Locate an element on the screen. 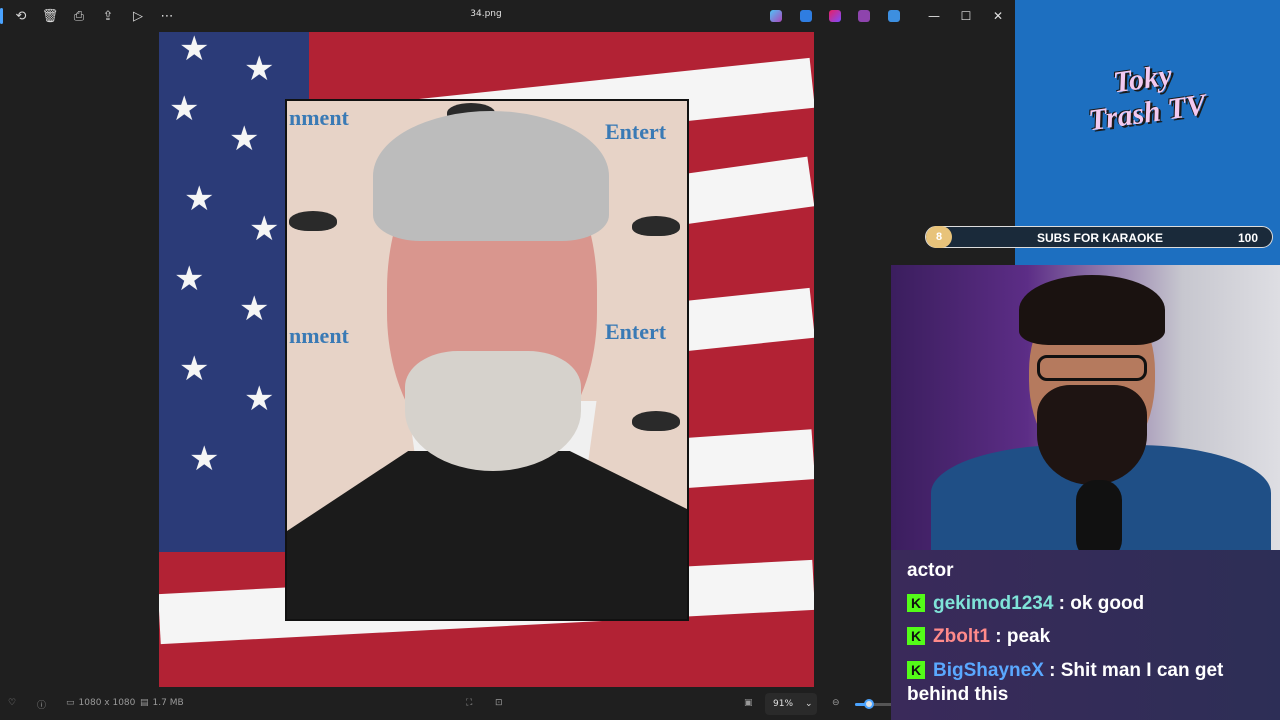 This screenshot has height=720, width=1280. brand-logo: Toky Trash TV is located at coordinates (1147, 98).